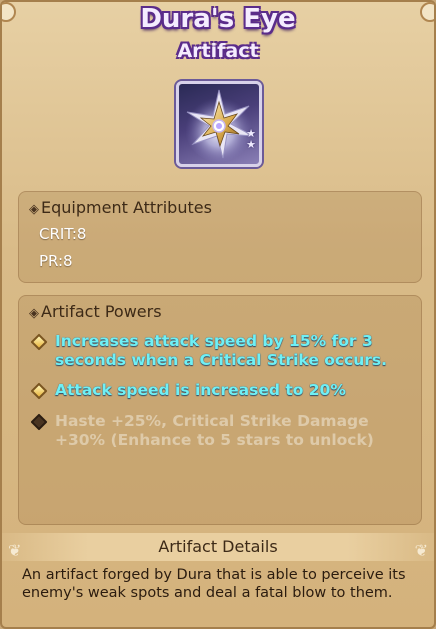 Image resolution: width=436 pixels, height=629 pixels. Describe the element at coordinates (251, 144) in the screenshot. I see `star-icon: ★` at that location.